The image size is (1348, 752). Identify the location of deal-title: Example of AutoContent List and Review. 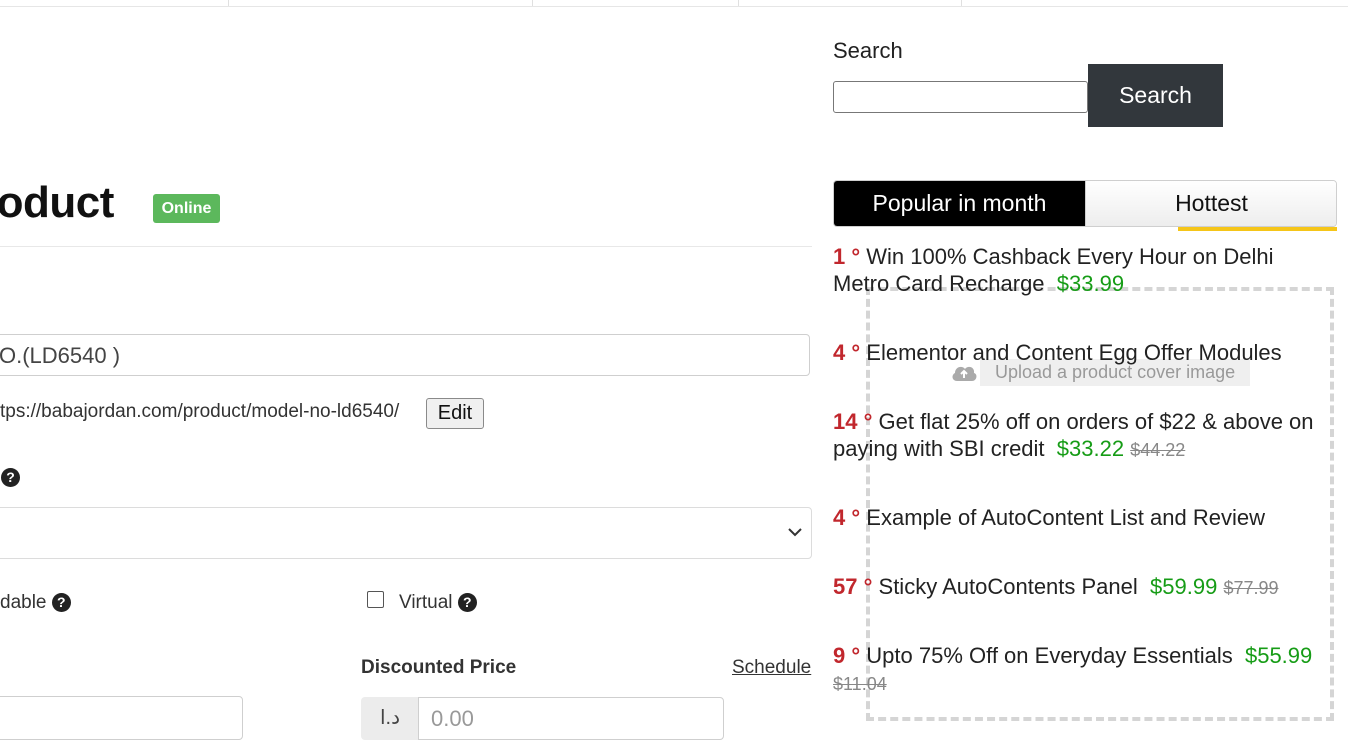
(1065, 517).